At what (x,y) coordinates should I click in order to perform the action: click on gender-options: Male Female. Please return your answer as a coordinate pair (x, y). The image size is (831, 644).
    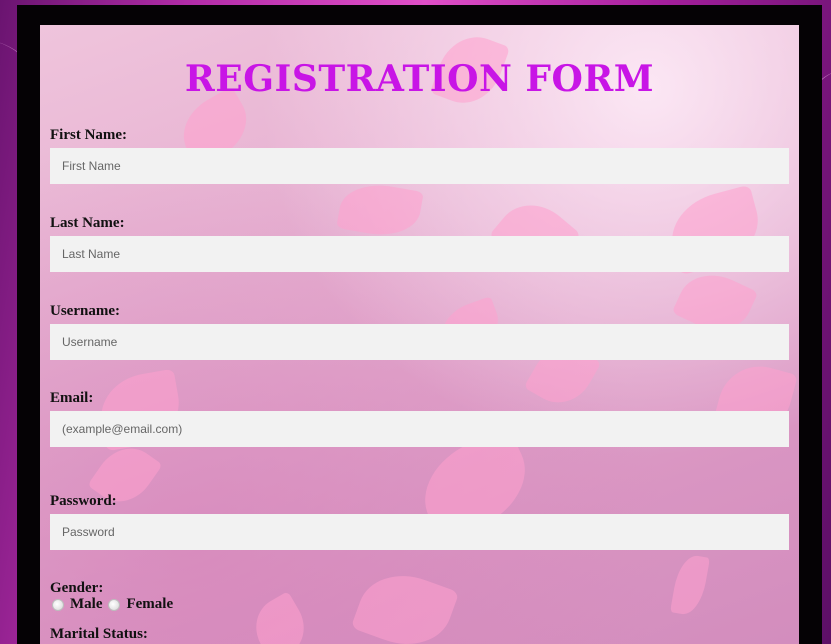
    Looking at the image, I should click on (115, 604).